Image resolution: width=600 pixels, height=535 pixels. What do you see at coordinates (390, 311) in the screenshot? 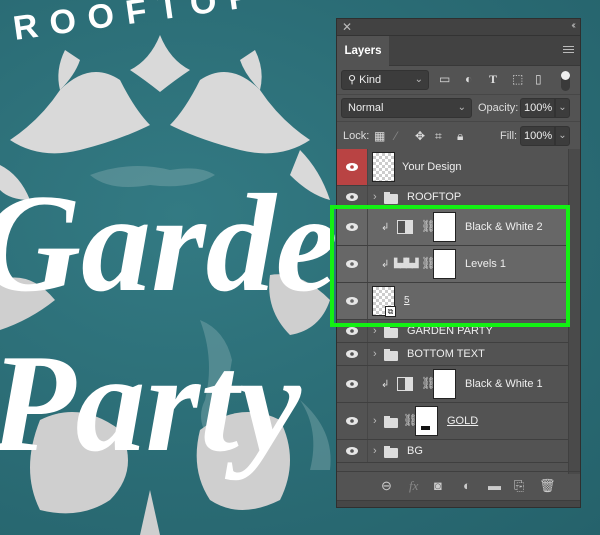
I see `smart-object-badge-icon: ⧉` at bounding box center [390, 311].